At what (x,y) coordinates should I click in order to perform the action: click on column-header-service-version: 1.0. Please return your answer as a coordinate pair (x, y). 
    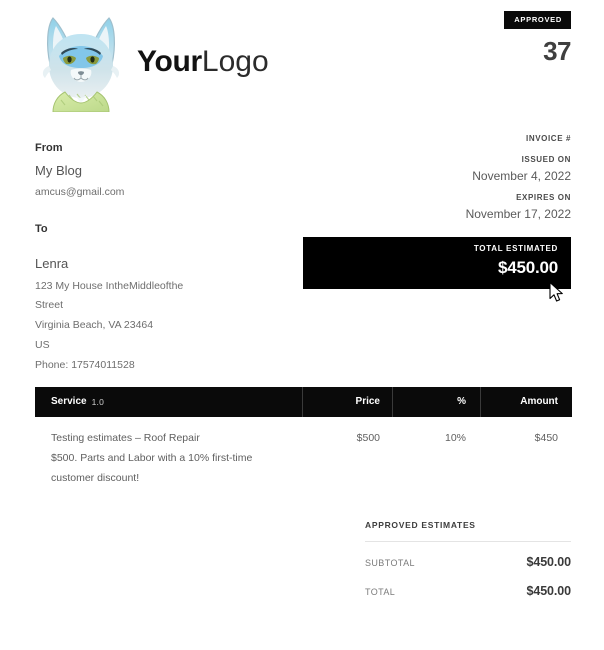
    Looking at the image, I should click on (98, 401).